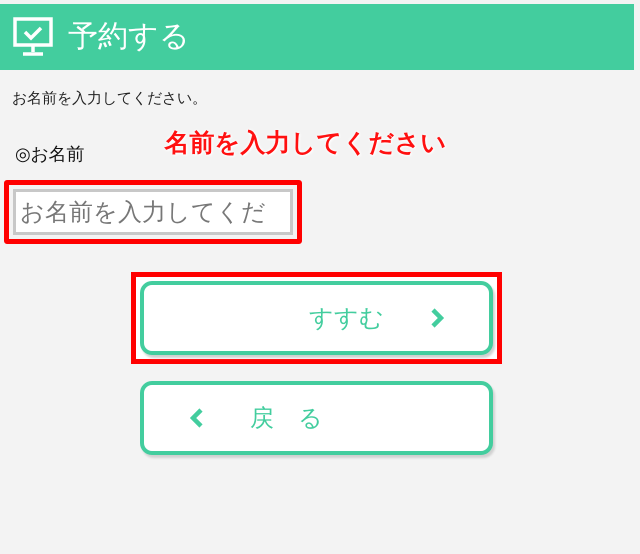 The height and width of the screenshot is (554, 640). Describe the element at coordinates (153, 212) in the screenshot. I see `name-input: お名前を入力してくだ` at that location.